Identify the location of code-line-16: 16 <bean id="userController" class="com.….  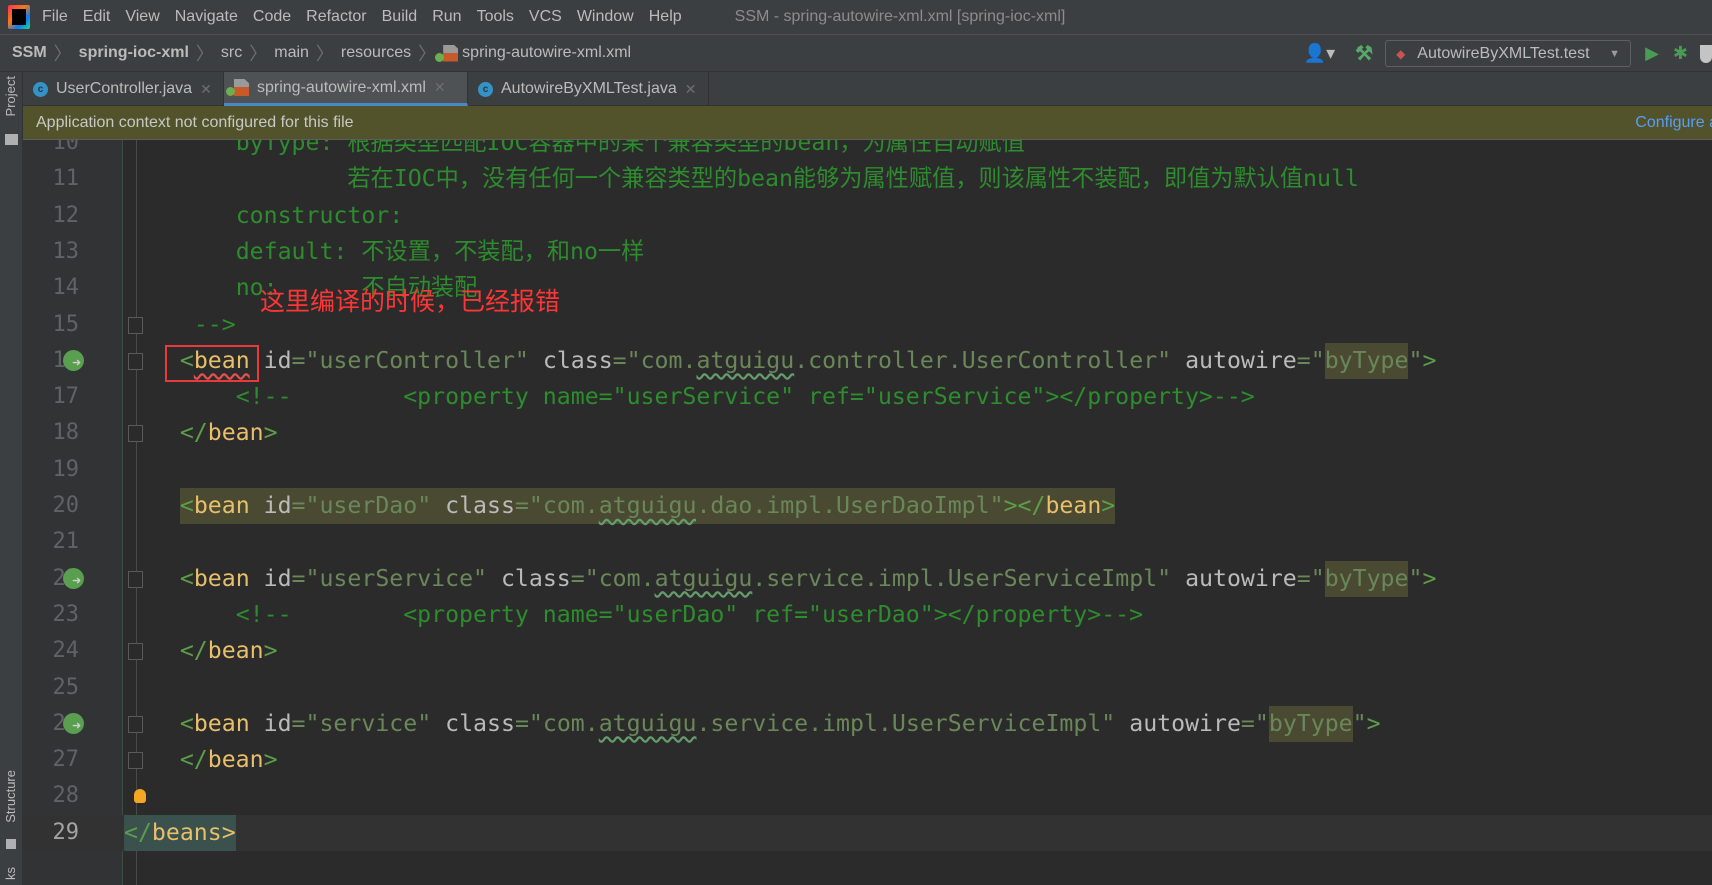
(867, 360).